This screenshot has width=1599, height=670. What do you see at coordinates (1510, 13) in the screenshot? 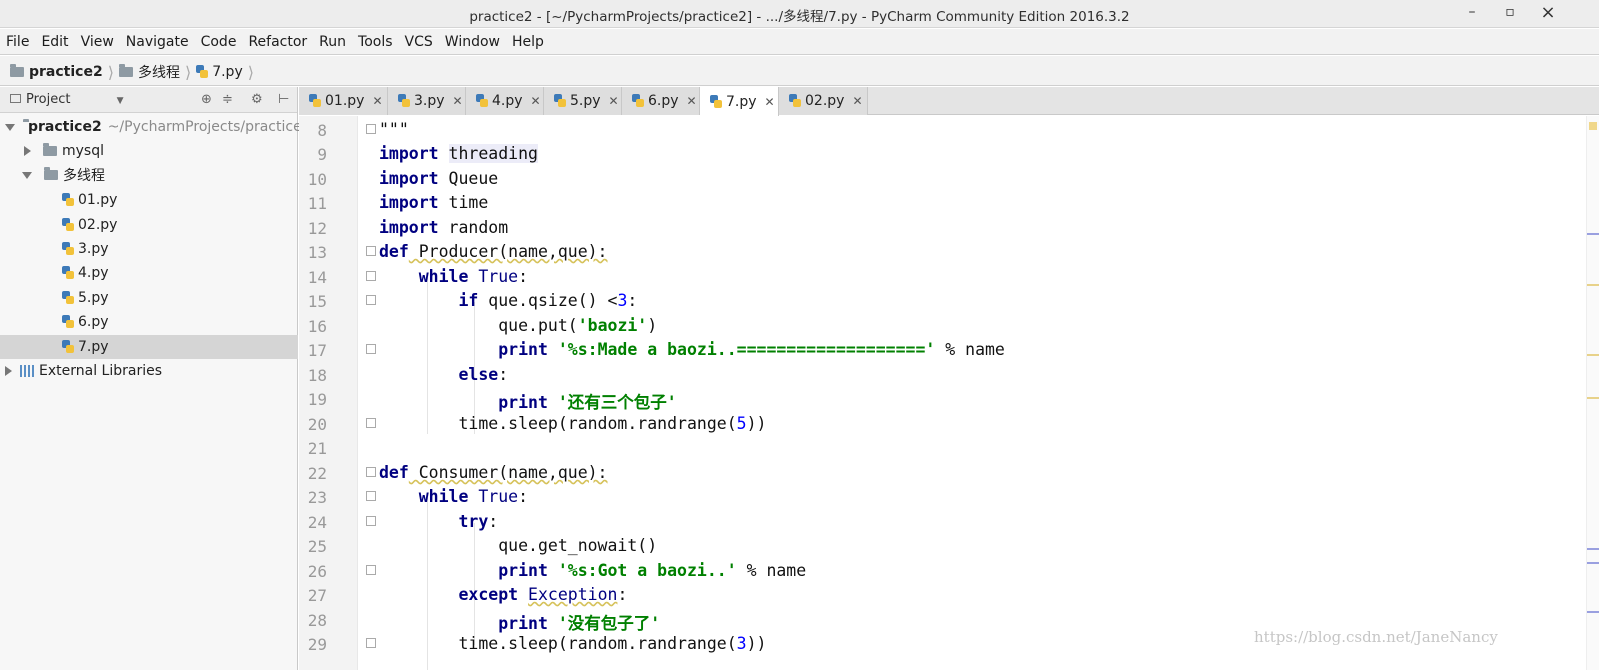
I see `maximize-button: ▫` at bounding box center [1510, 13].